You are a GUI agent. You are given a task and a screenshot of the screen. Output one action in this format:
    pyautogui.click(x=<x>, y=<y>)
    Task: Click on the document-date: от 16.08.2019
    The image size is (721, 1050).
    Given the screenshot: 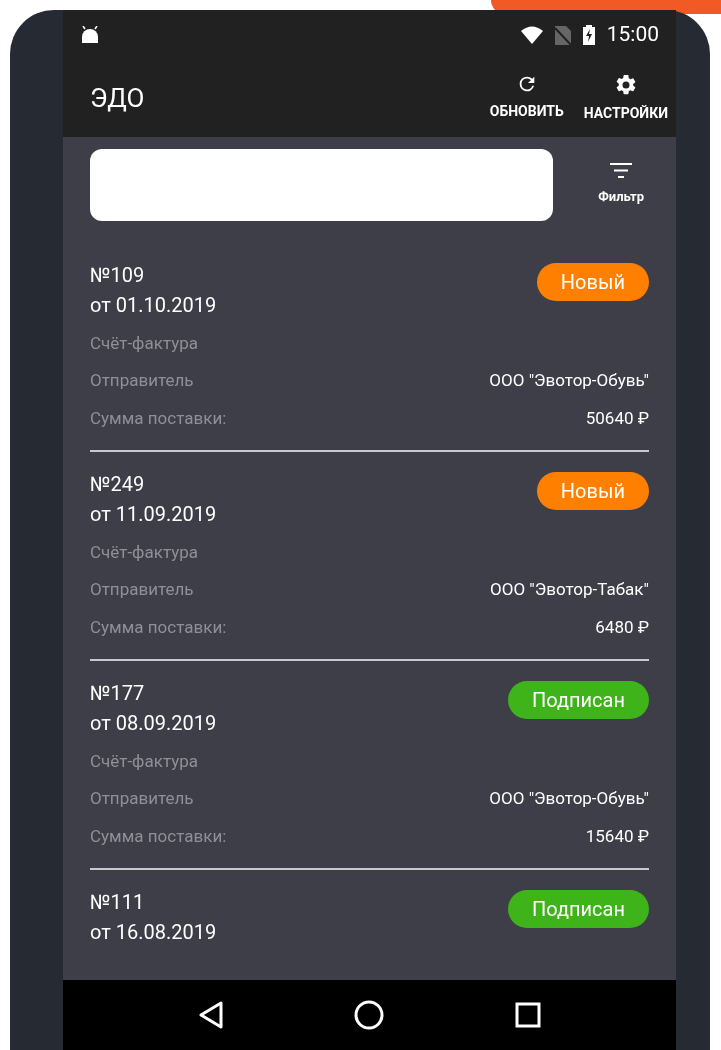 What is the action you would take?
    pyautogui.click(x=153, y=932)
    